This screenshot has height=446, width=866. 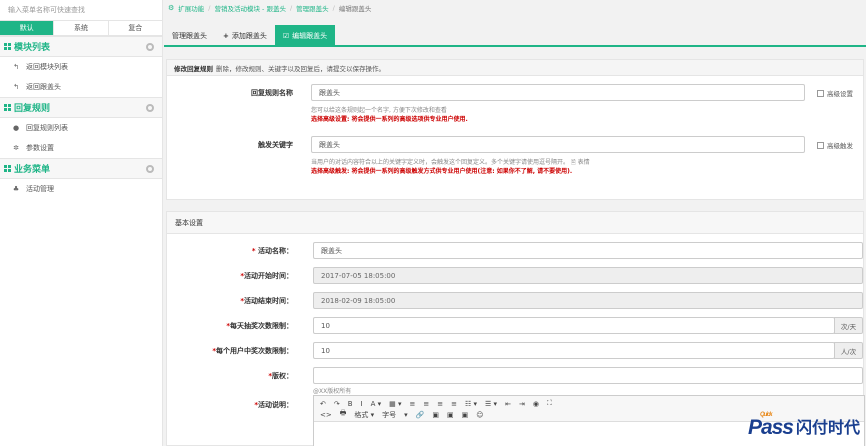 I want to click on editor-tool-button: ⇤, so click(x=508, y=404).